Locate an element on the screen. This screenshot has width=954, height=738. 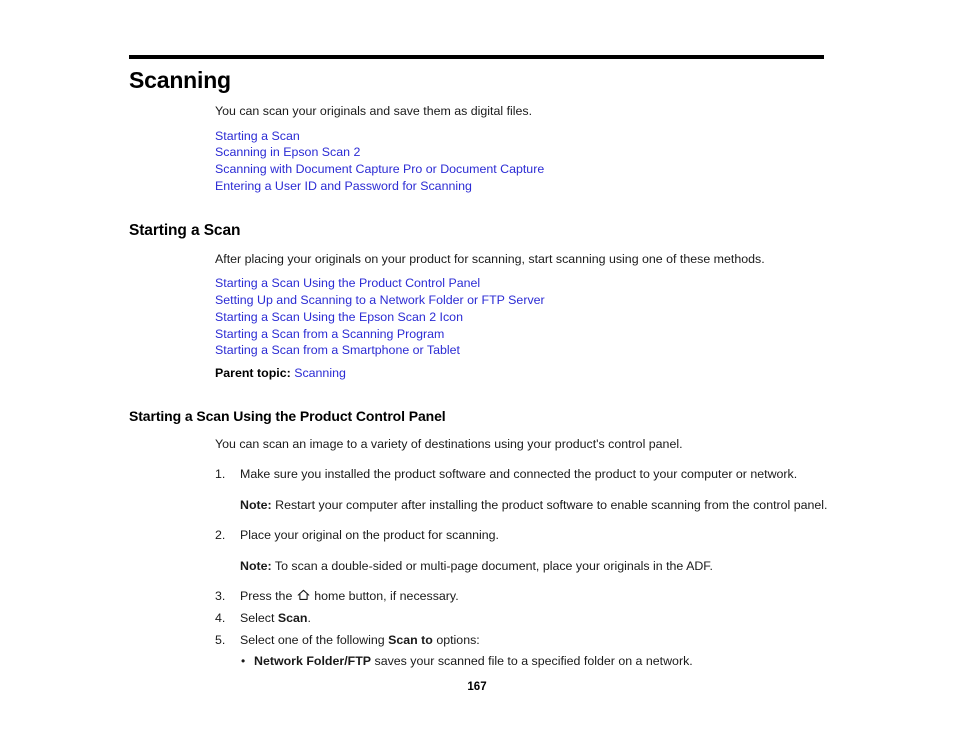
parent-topic-label: Parent topic: is located at coordinates (253, 373).